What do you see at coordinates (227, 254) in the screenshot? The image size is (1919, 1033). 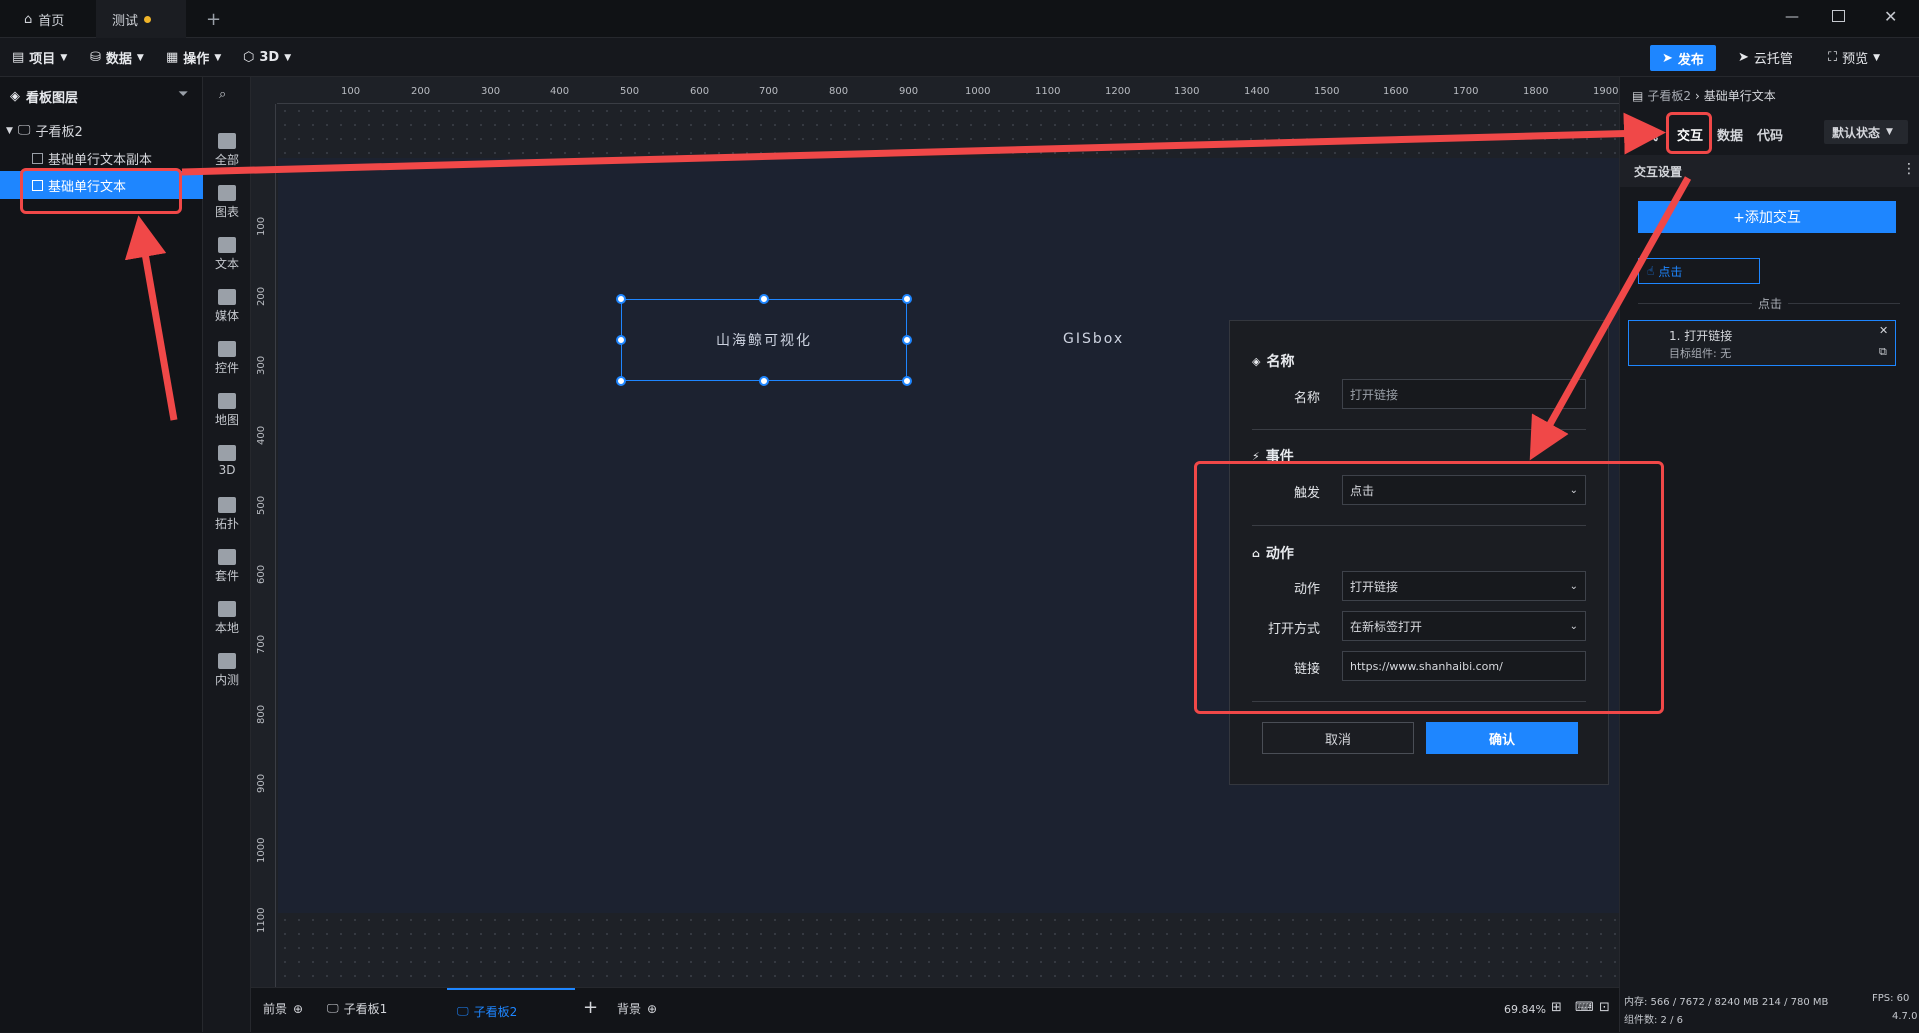 I see `component-text: 文本` at bounding box center [227, 254].